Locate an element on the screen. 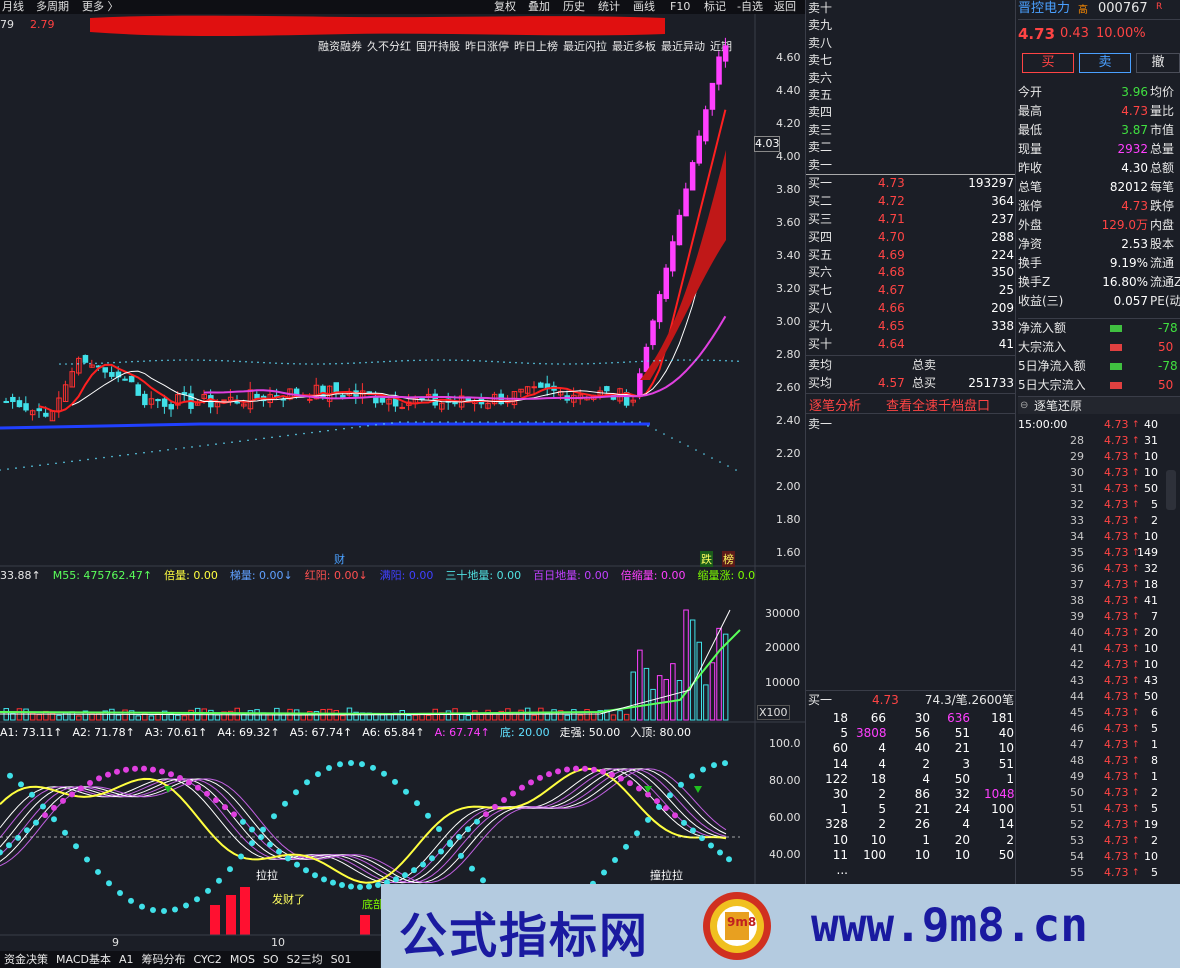 This screenshot has height=968, width=1180. buy-level: 买六 4.68 350 is located at coordinates (912, 273).